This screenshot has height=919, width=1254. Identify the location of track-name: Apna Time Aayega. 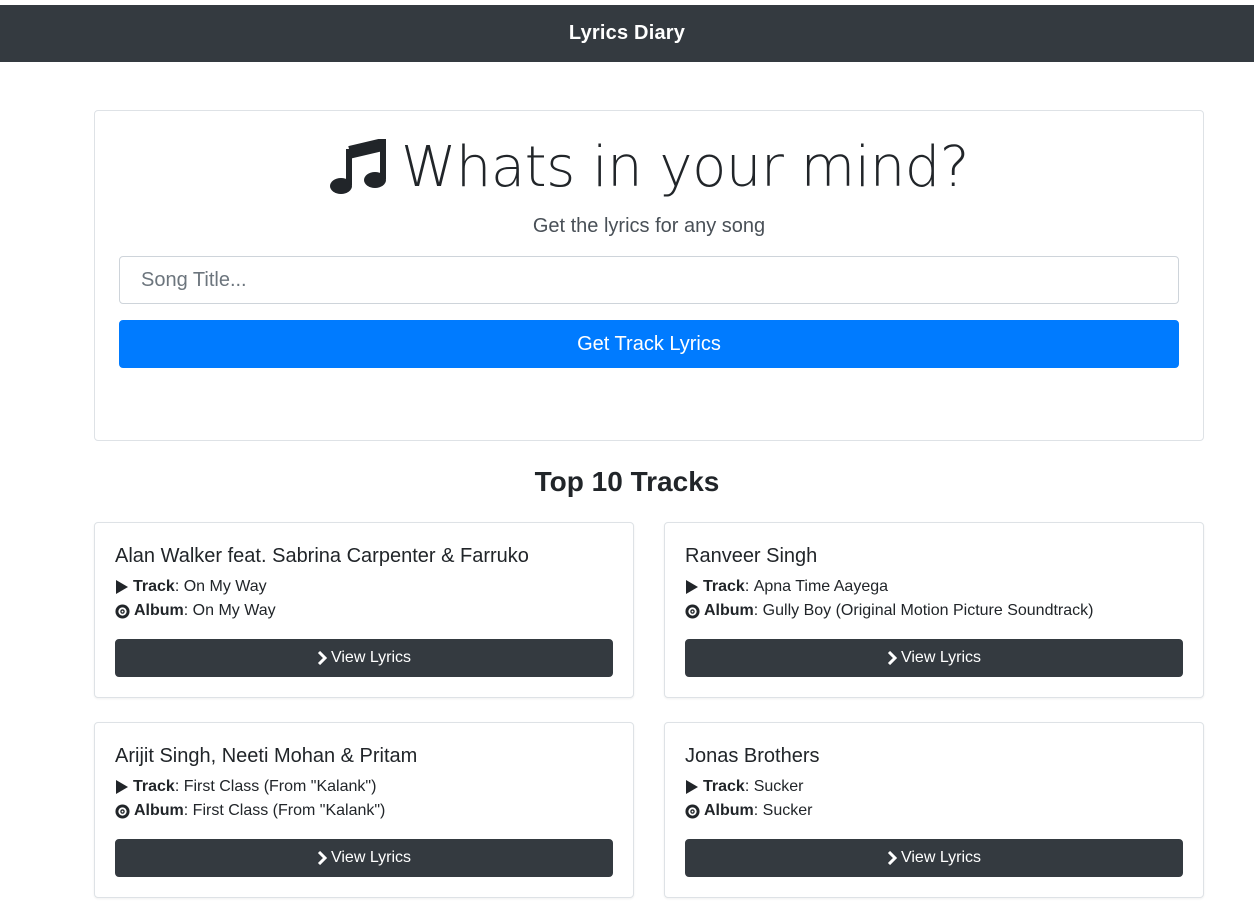
(821, 586).